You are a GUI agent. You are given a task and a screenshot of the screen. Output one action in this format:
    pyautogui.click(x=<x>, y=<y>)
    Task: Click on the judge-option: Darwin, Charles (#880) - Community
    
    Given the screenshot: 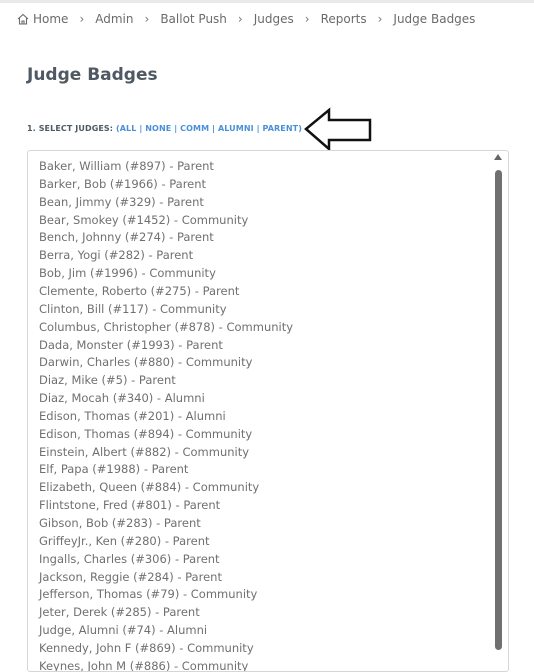 What is the action you would take?
    pyautogui.click(x=145, y=362)
    